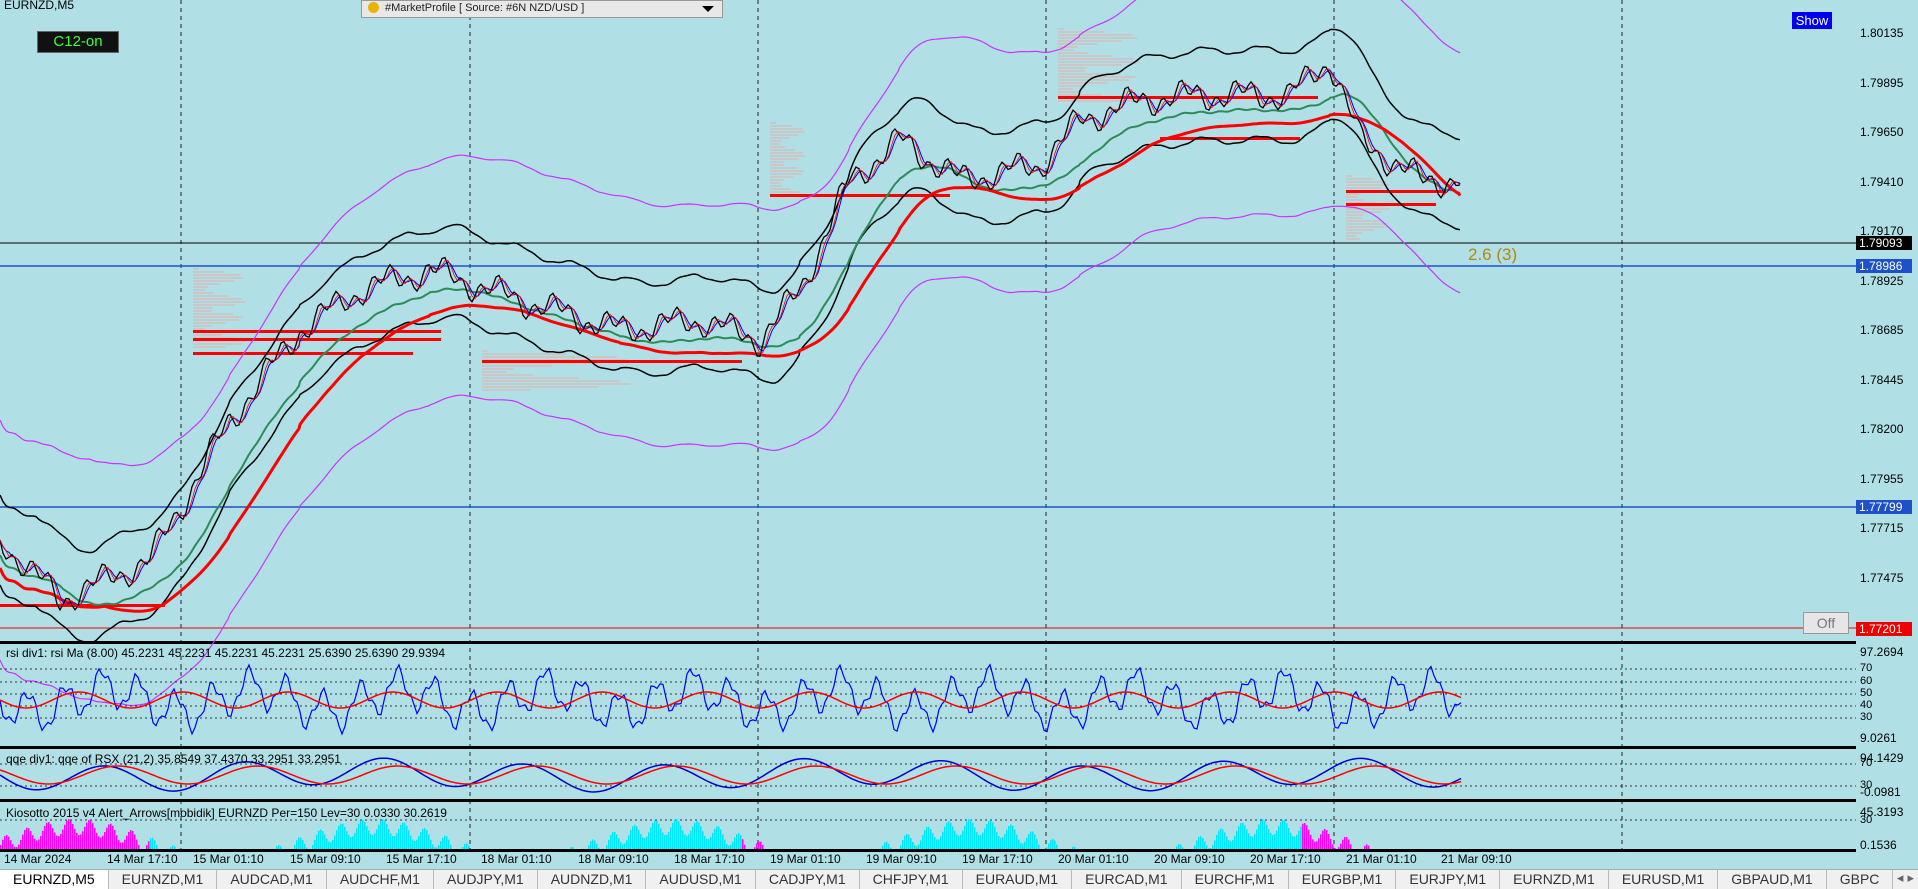 This screenshot has height=889, width=1918. Describe the element at coordinates (1235, 879) in the screenshot. I see `tab-eurchf-m1: EURCHF,M1` at that location.